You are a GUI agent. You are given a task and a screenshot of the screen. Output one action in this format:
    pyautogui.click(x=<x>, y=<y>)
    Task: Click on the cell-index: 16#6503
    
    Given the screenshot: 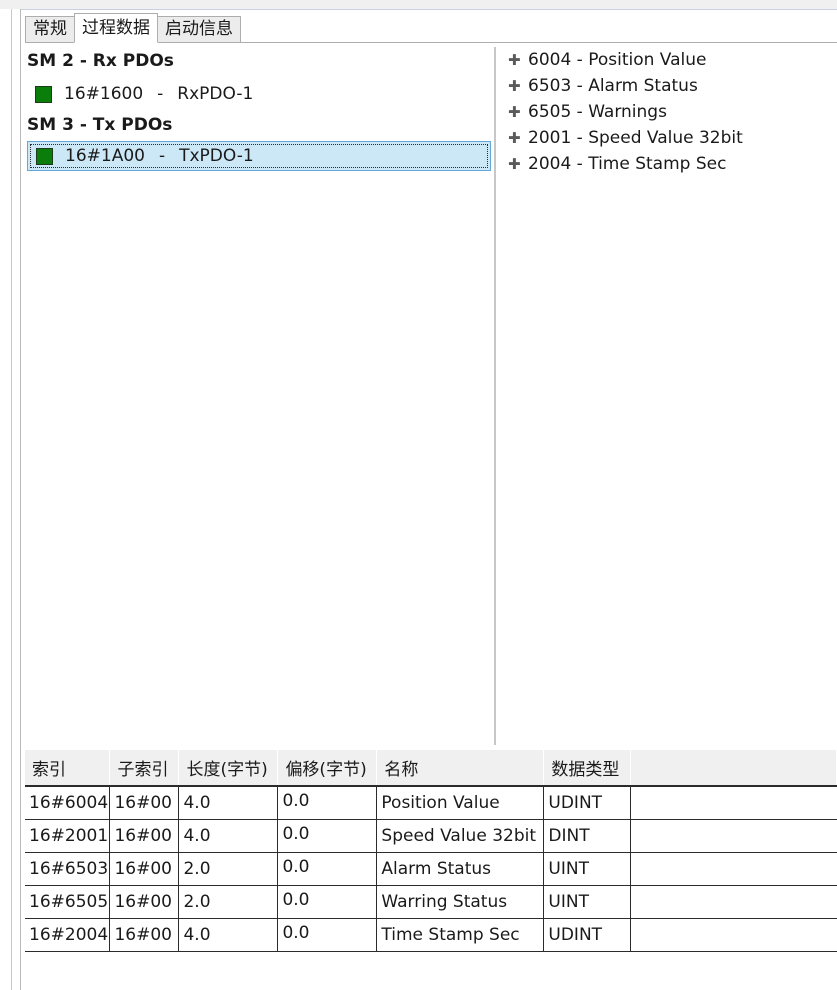 What is the action you would take?
    pyautogui.click(x=68, y=869)
    